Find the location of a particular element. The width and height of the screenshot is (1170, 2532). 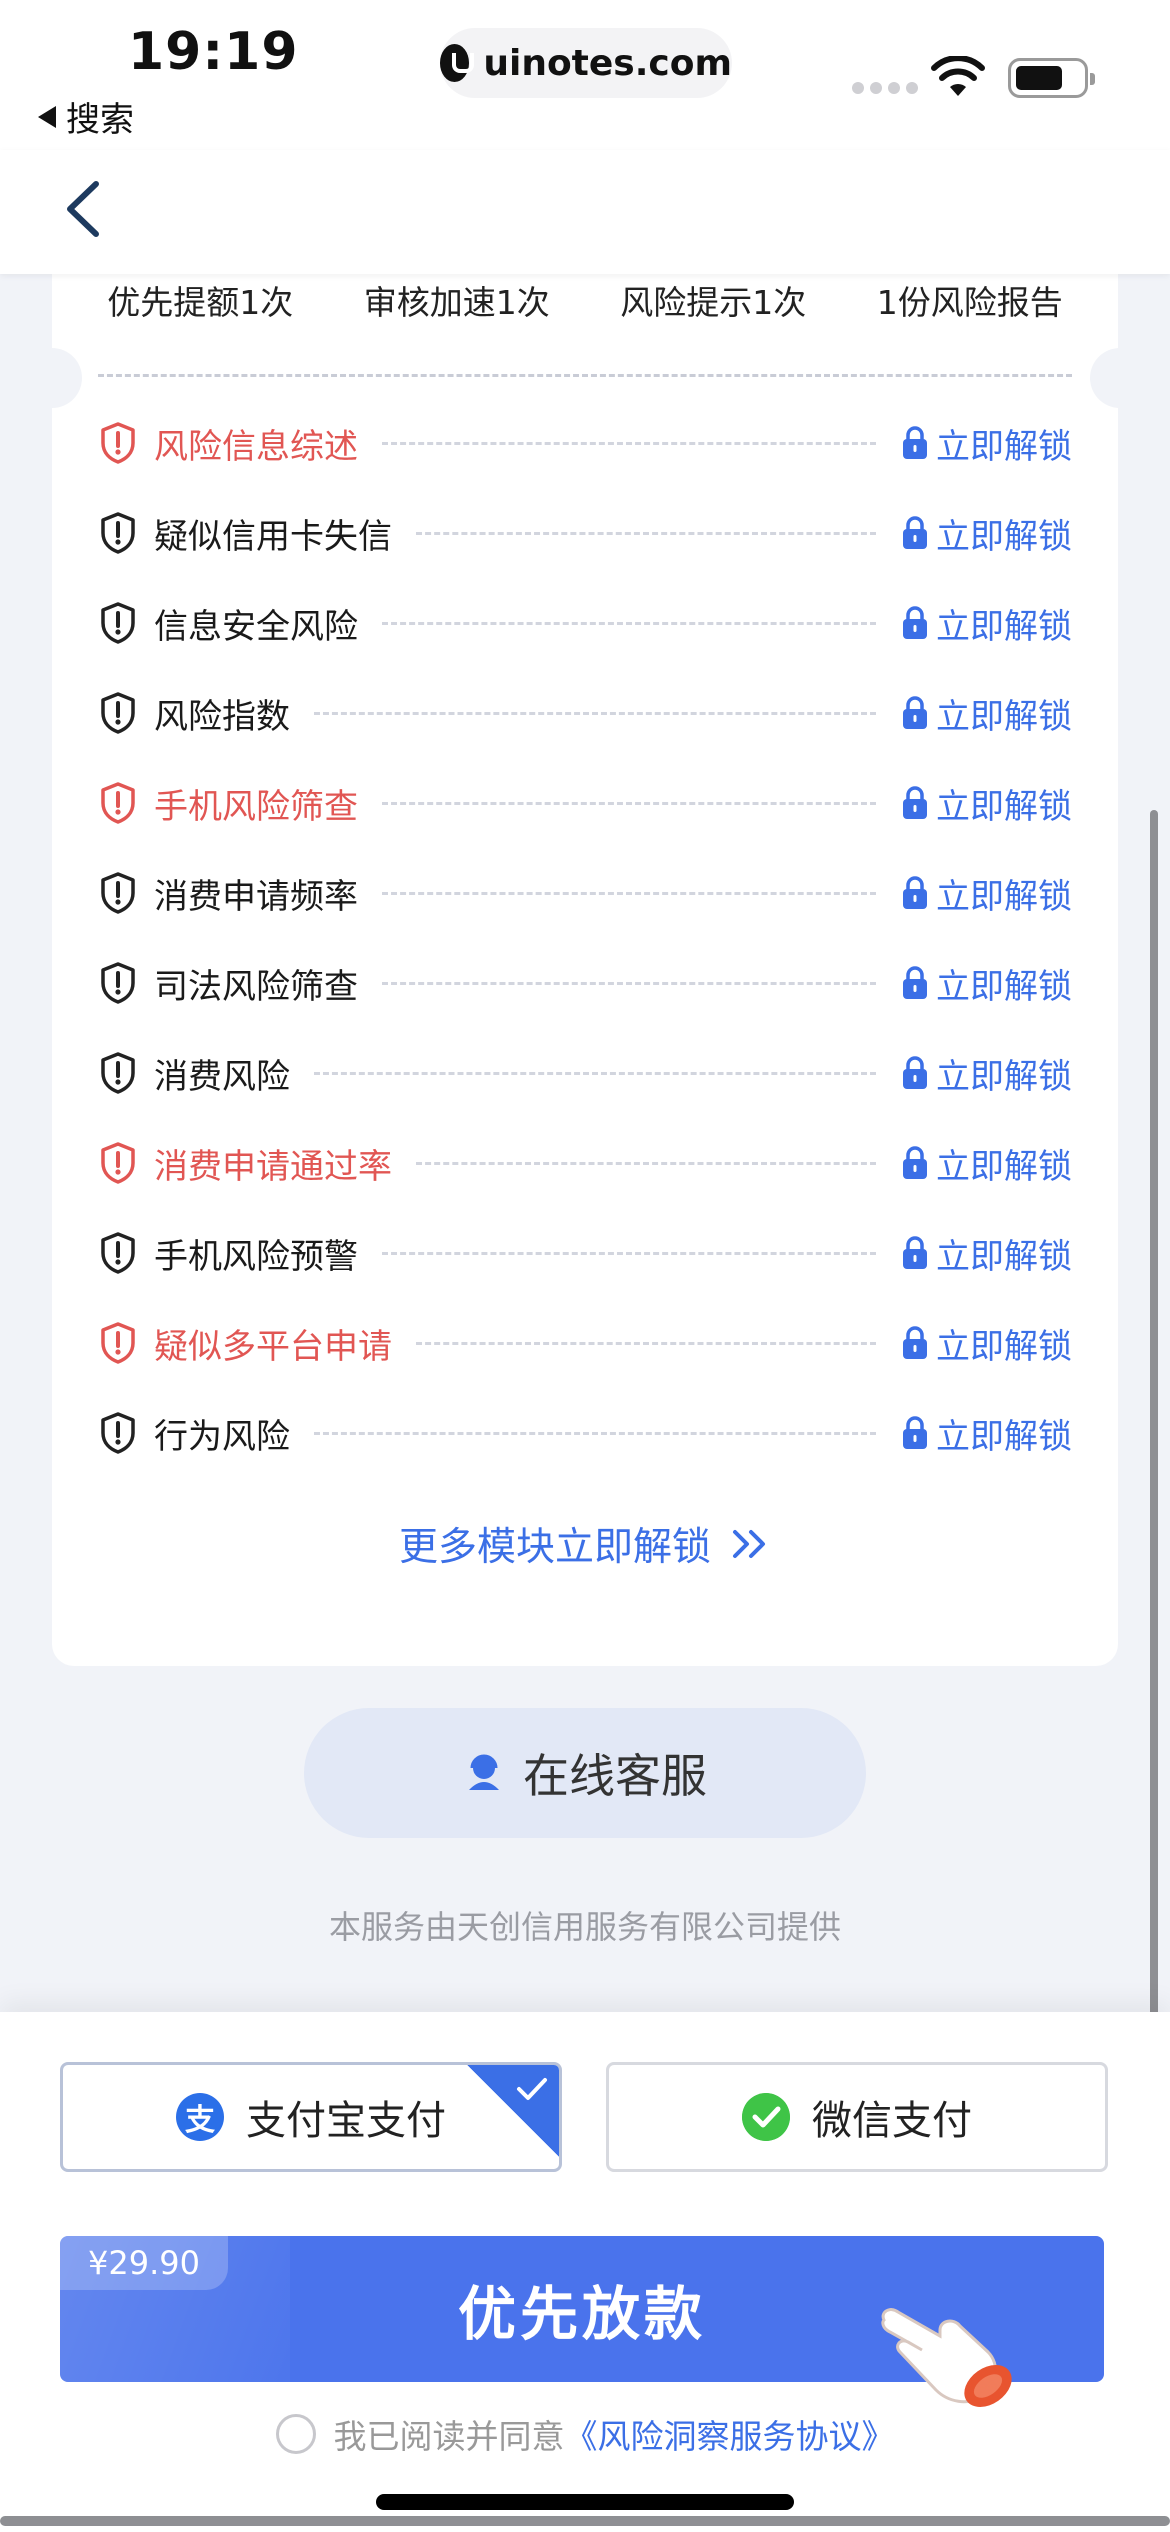

risk-item-label: 信息安全风险 is located at coordinates (256, 626).